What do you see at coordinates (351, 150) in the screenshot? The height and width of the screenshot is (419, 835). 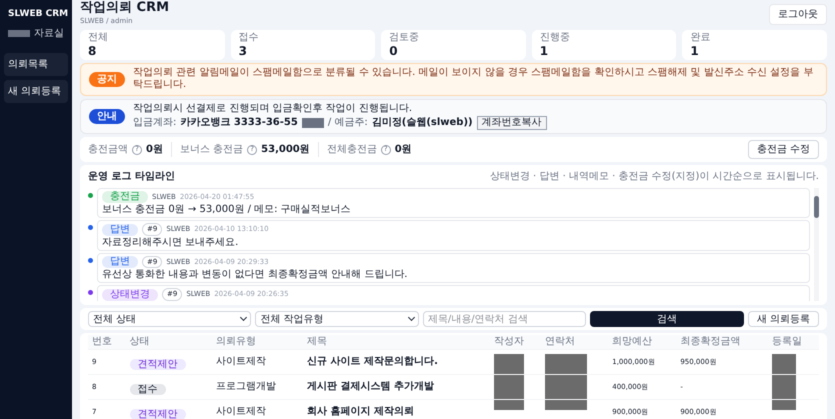 I see `balance-label: 전체충전금` at bounding box center [351, 150].